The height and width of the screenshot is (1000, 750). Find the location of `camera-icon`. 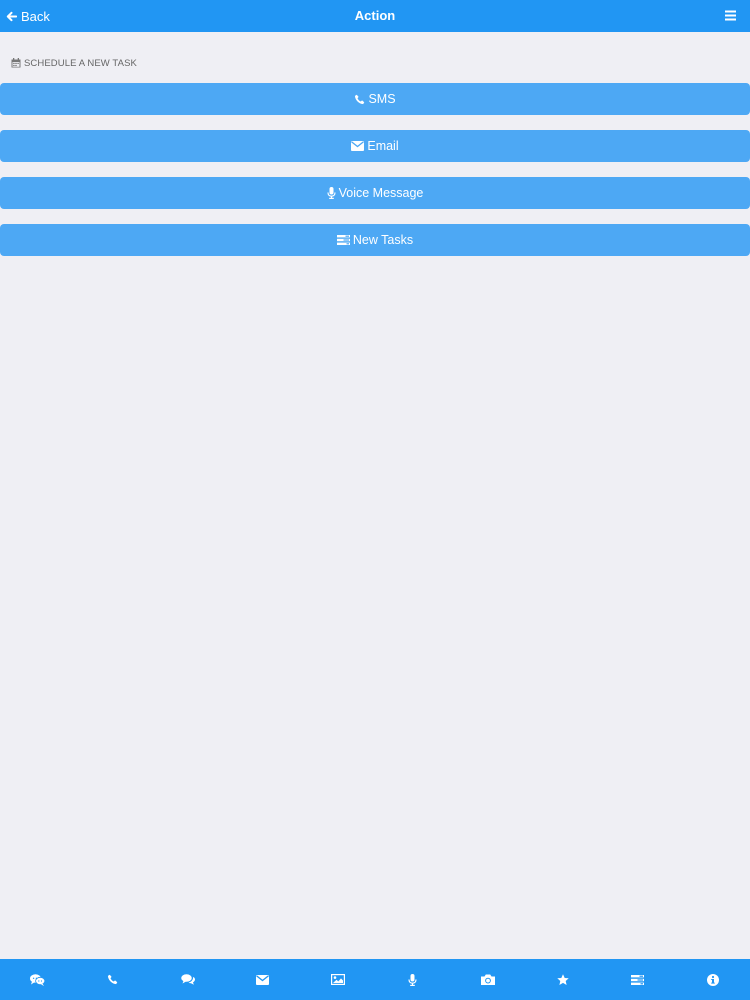

camera-icon is located at coordinates (487, 979).